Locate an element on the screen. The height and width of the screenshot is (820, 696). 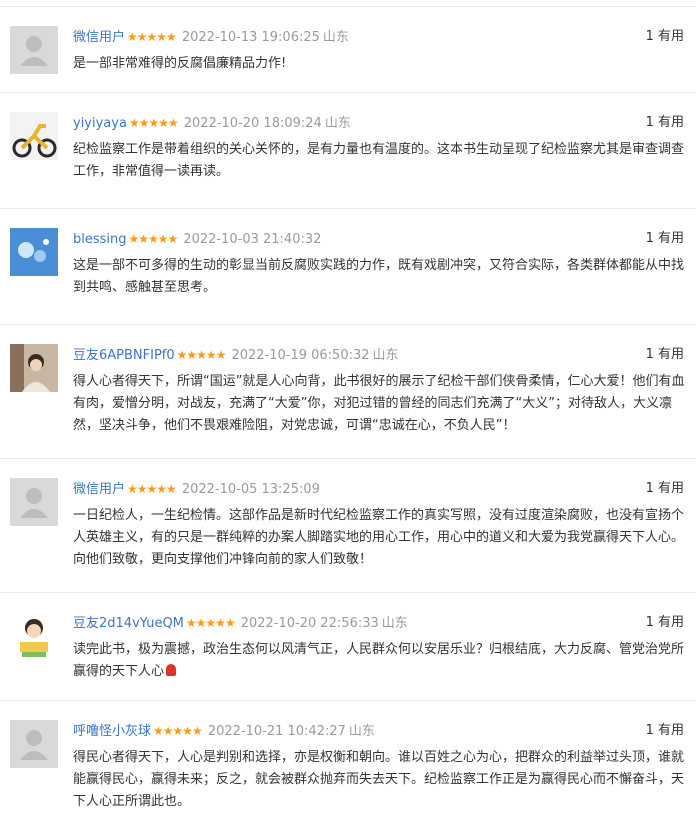
review-time: 2022-10-20 22:56:33 is located at coordinates (309, 623).